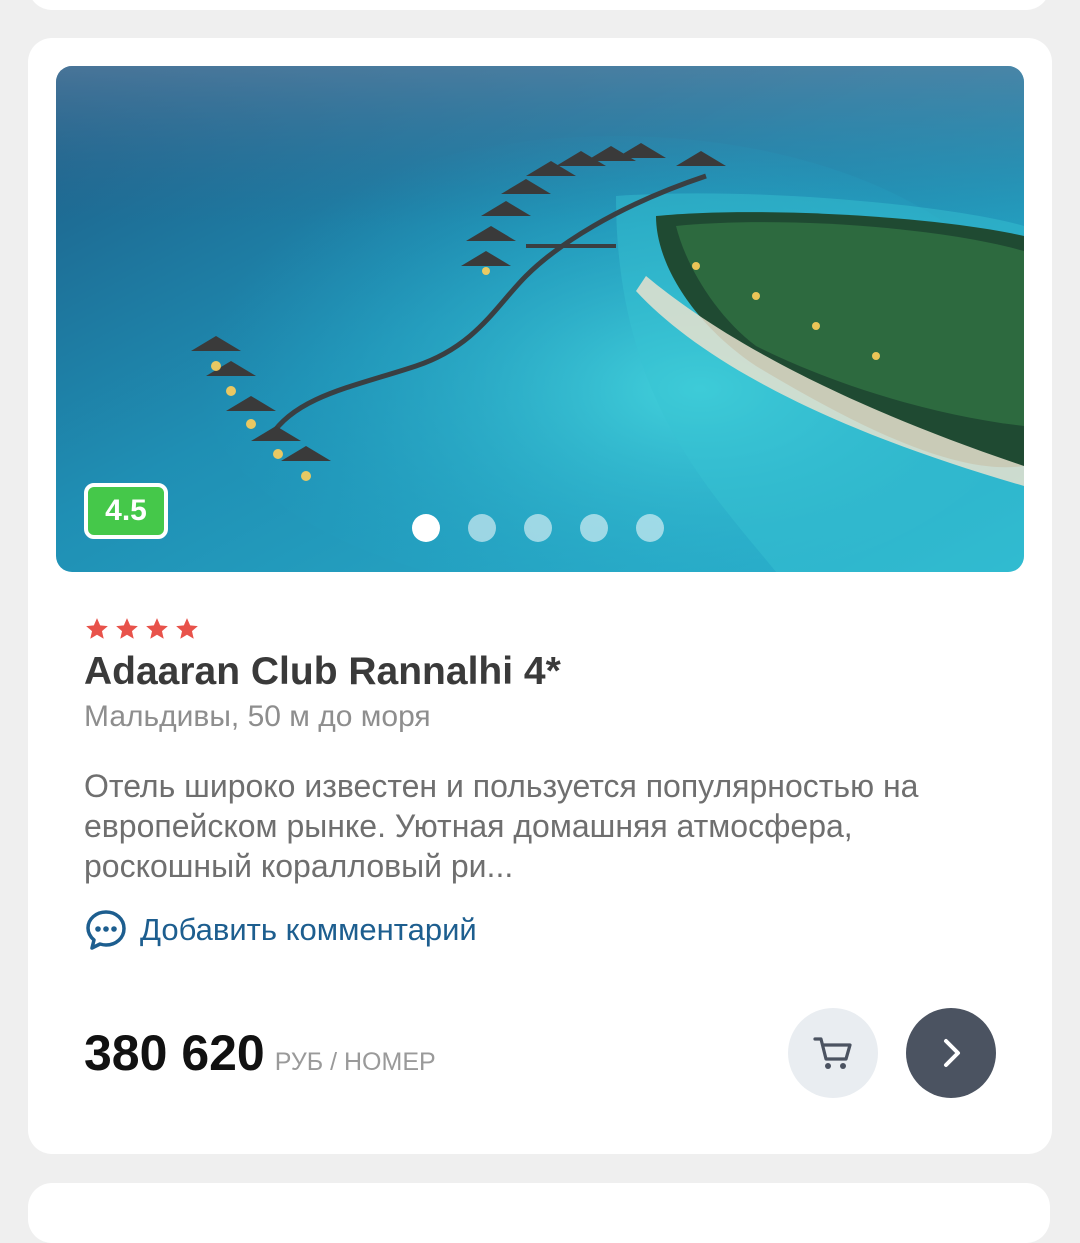  I want to click on star-rating, so click(142, 629).